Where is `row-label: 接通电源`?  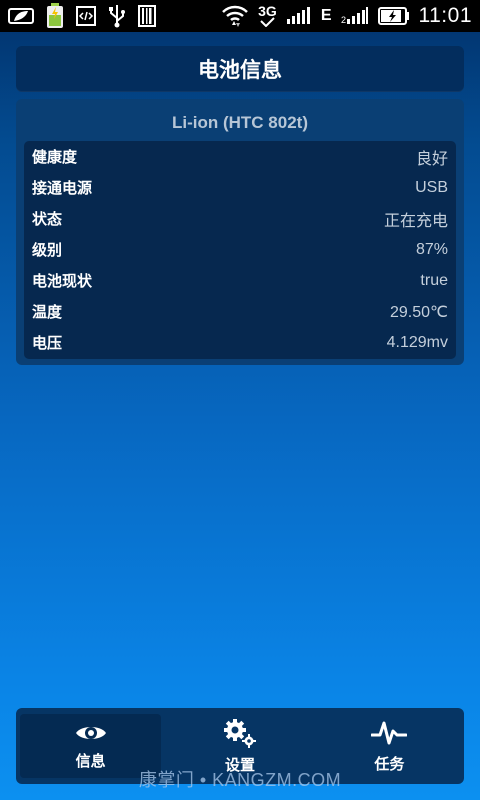 row-label: 接通电源 is located at coordinates (62, 188).